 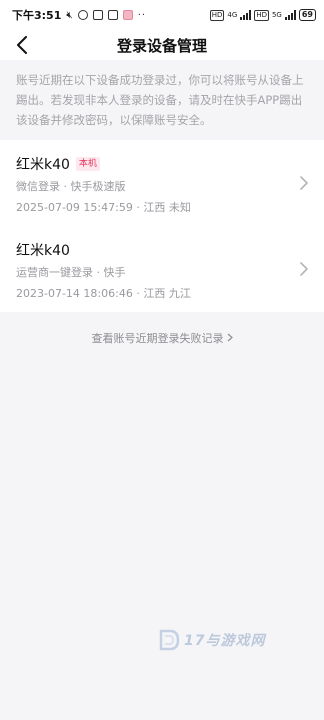 I want to click on device-title-line: 红米k40, so click(x=162, y=250).